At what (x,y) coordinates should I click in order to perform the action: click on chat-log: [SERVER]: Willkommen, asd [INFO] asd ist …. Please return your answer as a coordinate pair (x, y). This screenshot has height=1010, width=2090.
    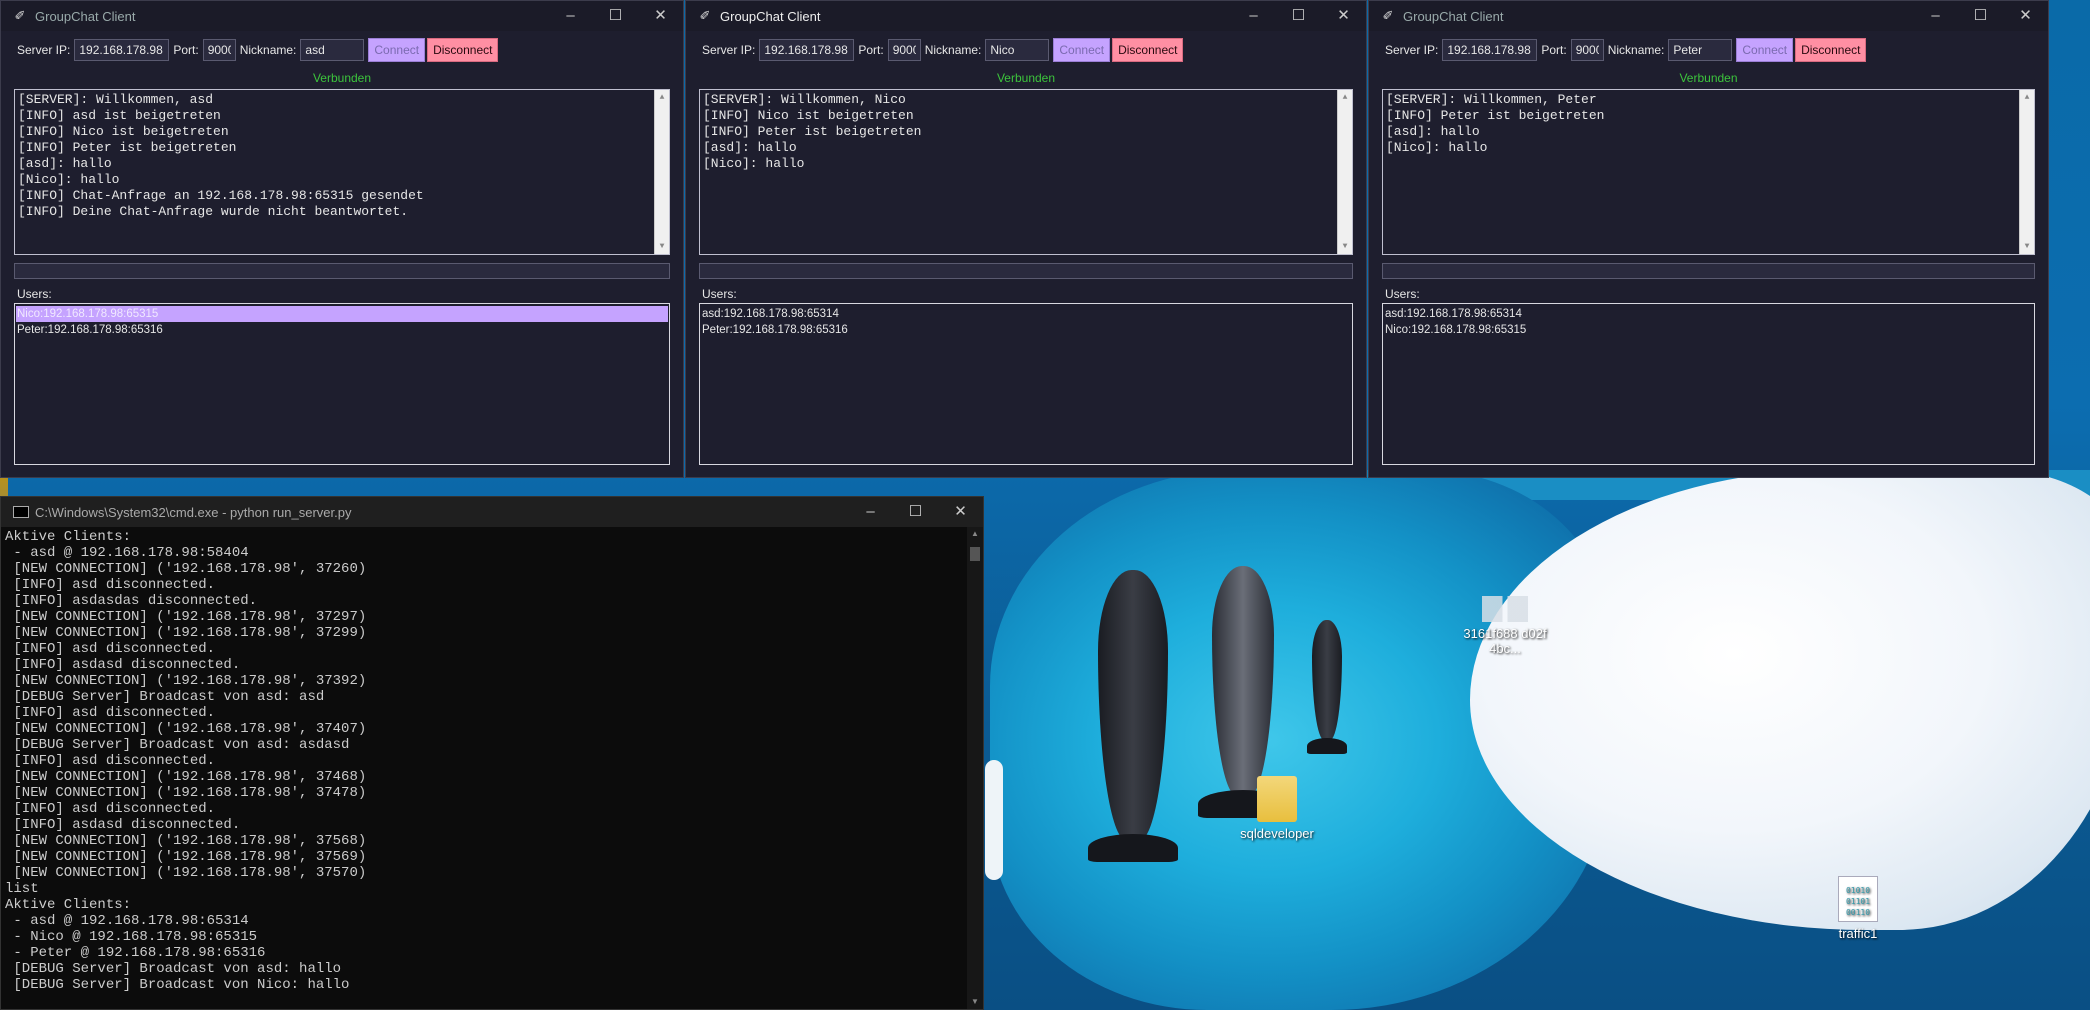
    Looking at the image, I should click on (342, 172).